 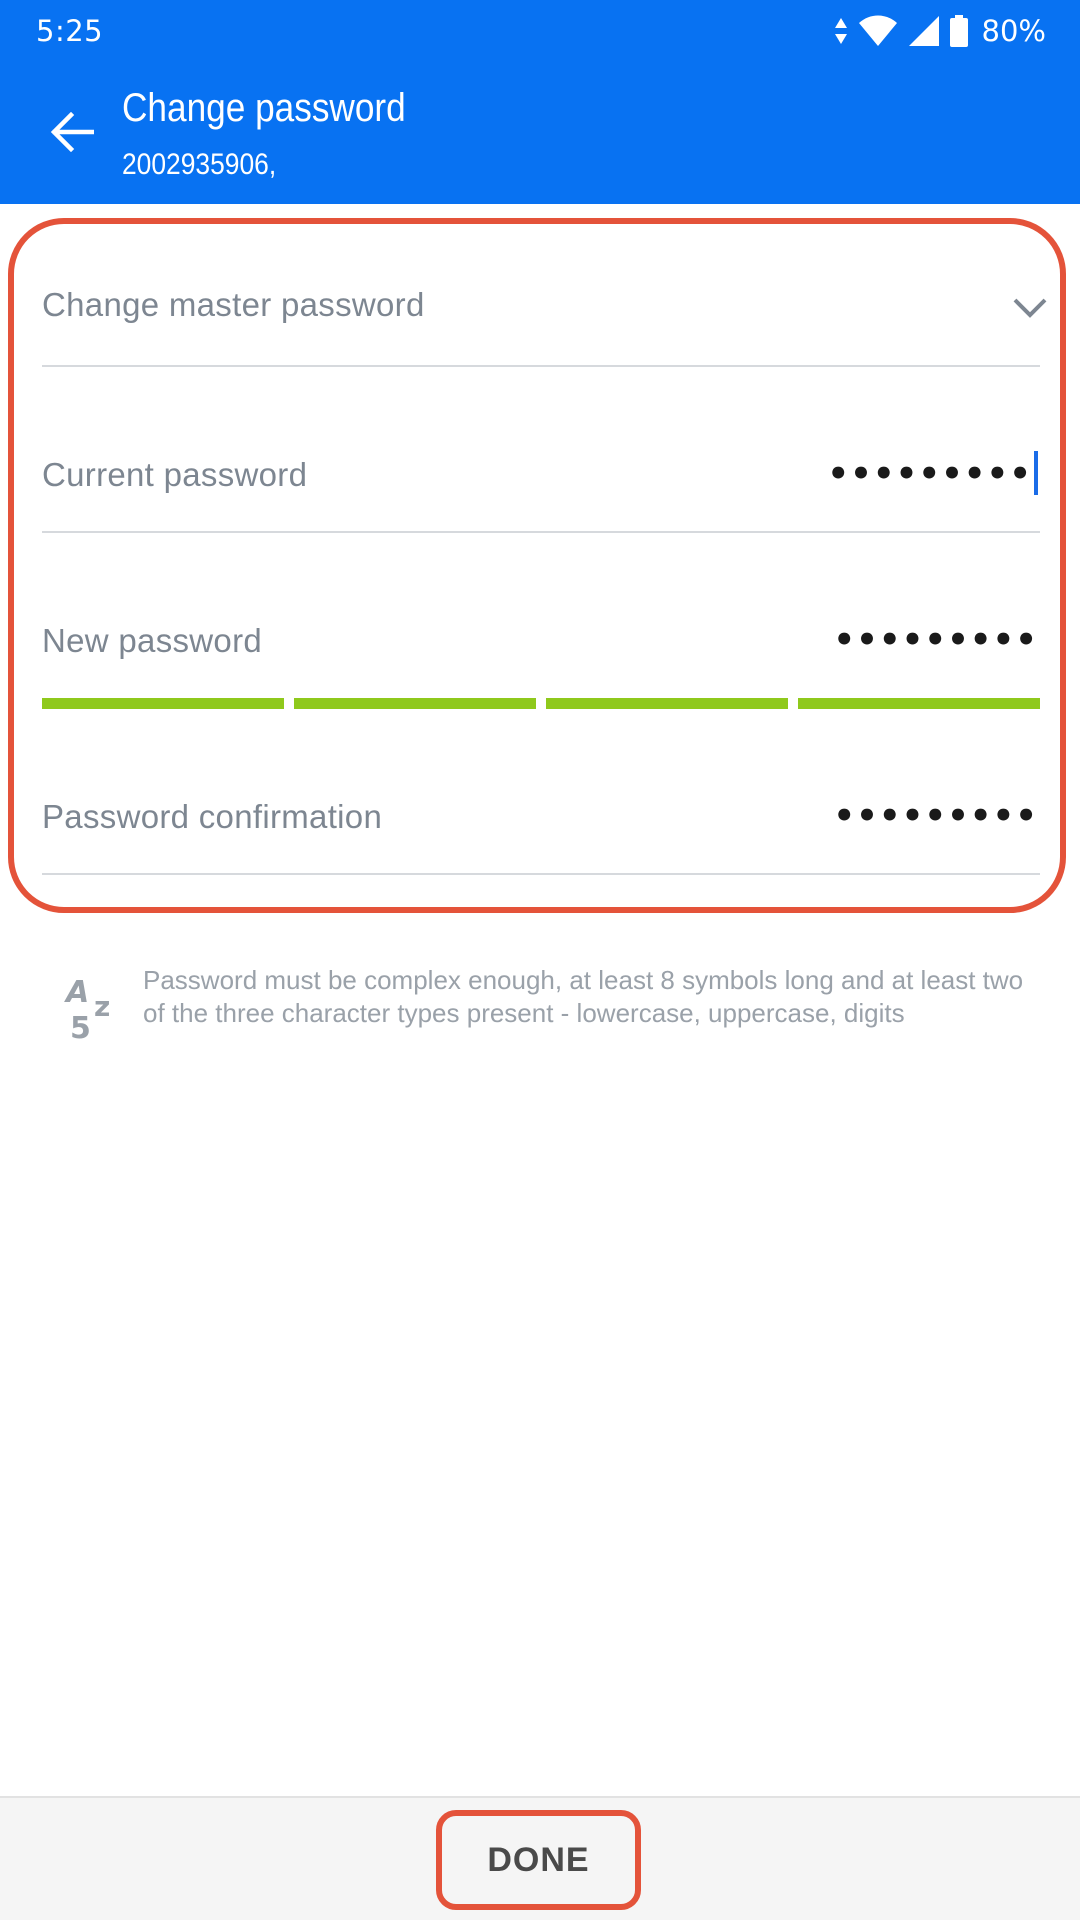 I want to click on app-bar: Change password 2002935906,, so click(x=540, y=133).